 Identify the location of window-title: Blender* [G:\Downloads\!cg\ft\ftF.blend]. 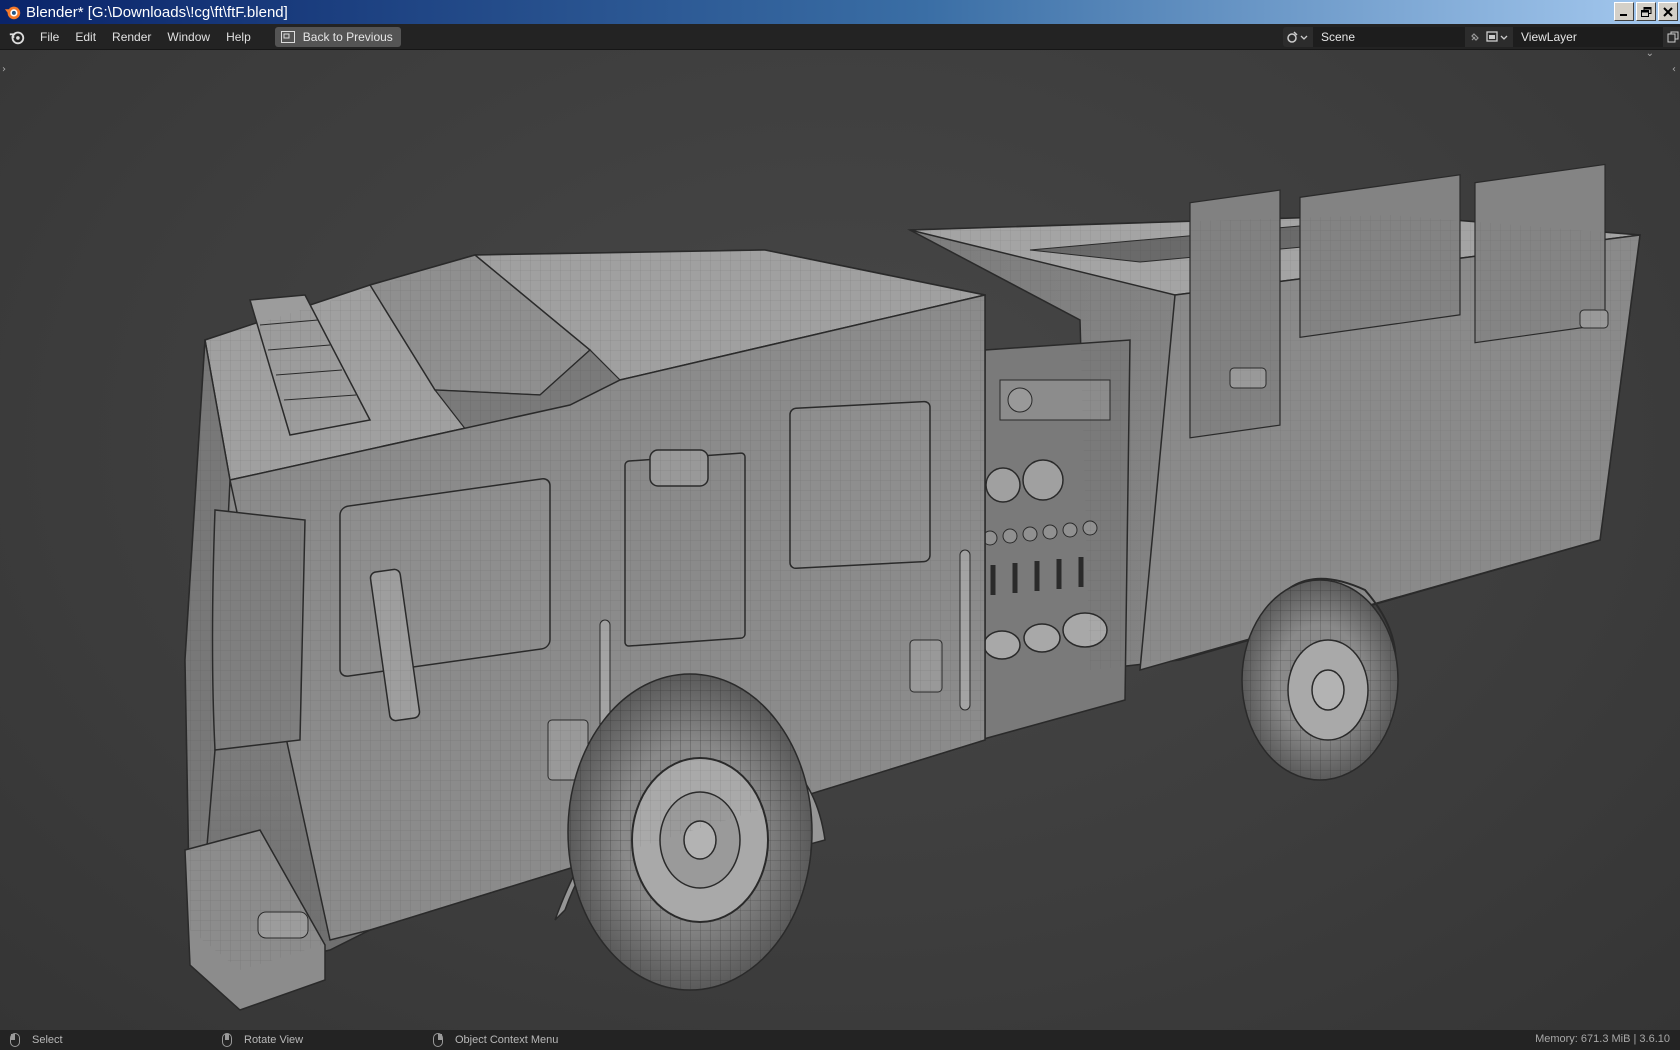
(157, 12).